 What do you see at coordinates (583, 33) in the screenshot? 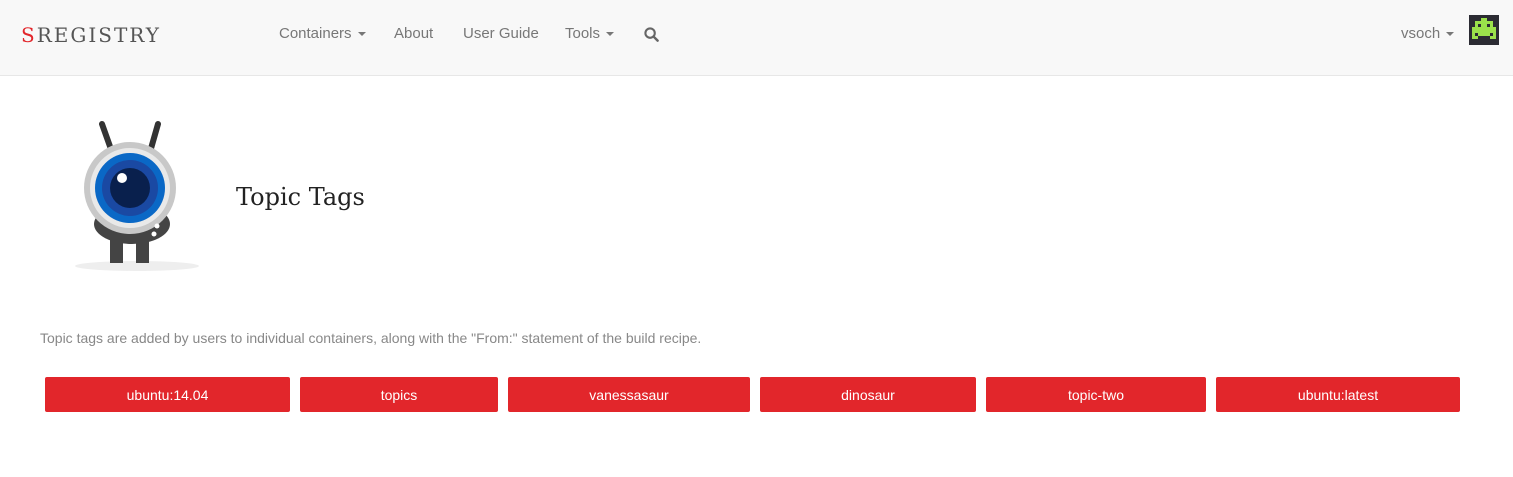
I see `nav-tools-label: Tools` at bounding box center [583, 33].